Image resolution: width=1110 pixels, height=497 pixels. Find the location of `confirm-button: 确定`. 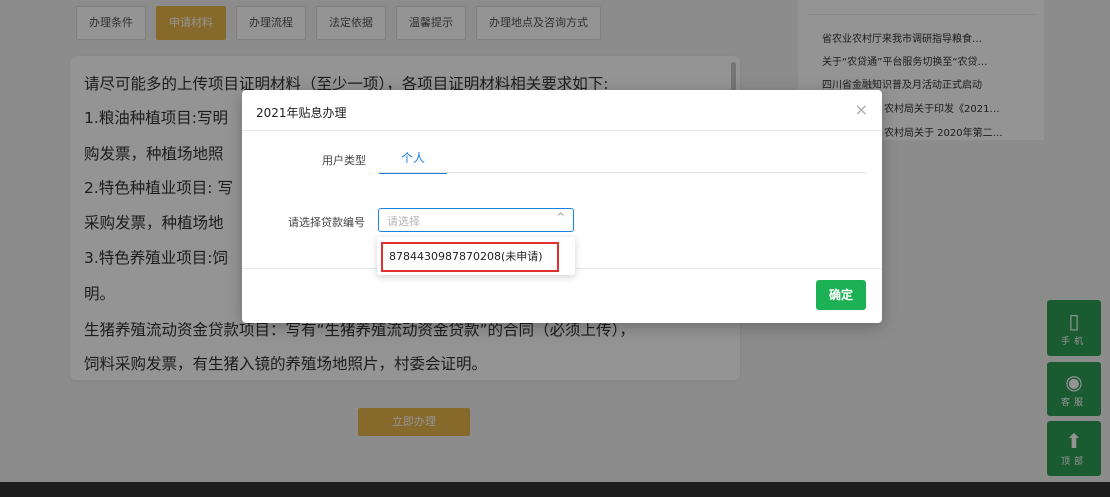

confirm-button: 确定 is located at coordinates (841, 295).